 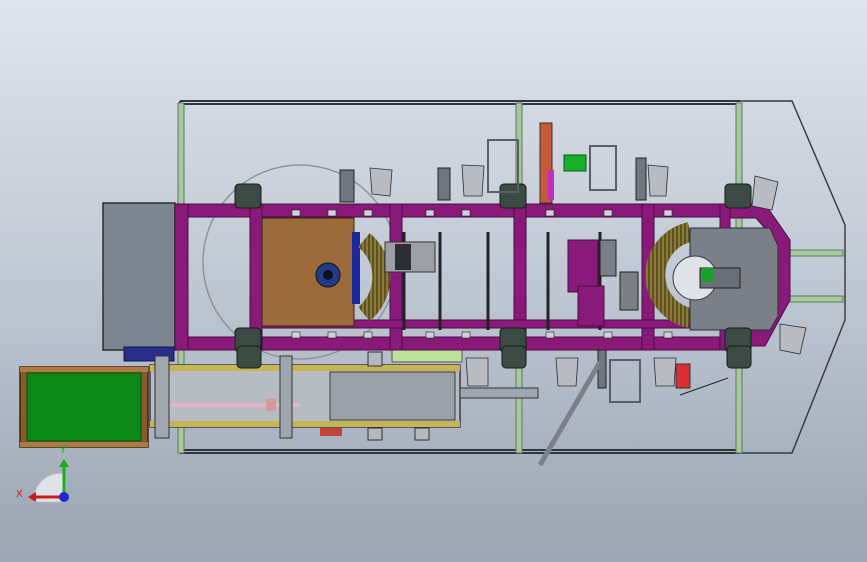 What do you see at coordinates (42, 474) in the screenshot?
I see `coordinate-triad: X Y` at bounding box center [42, 474].